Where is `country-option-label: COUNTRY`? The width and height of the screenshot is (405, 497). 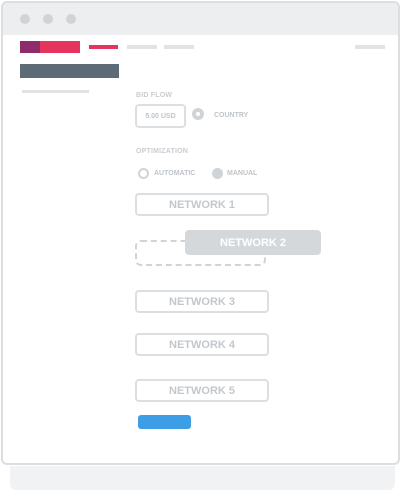
country-option-label: COUNTRY is located at coordinates (231, 115).